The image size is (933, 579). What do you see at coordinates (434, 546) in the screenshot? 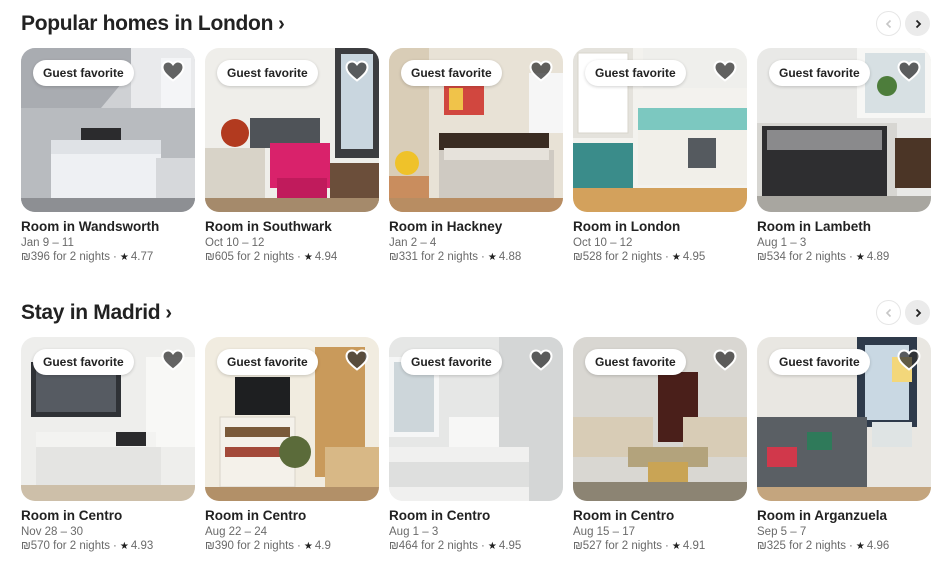
I see `listing-price: ₪464 for 2 nights` at bounding box center [434, 546].